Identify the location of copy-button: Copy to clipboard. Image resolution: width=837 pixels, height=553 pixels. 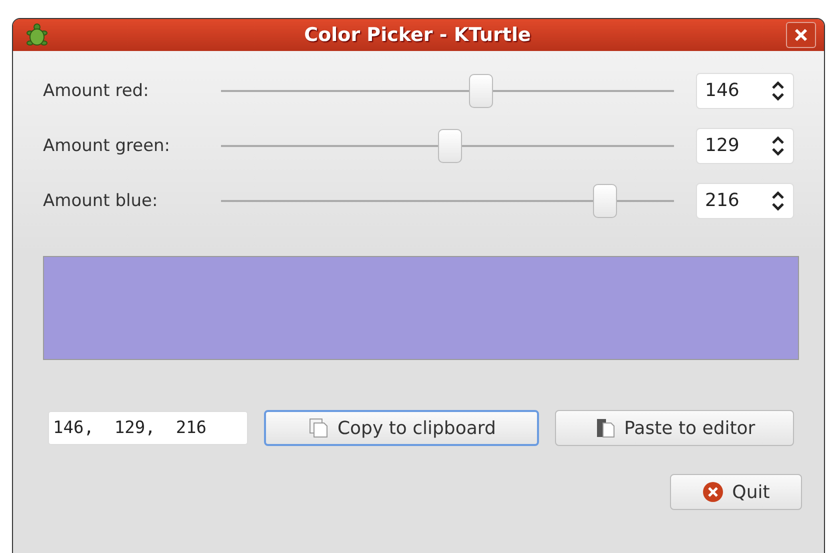
(402, 428).